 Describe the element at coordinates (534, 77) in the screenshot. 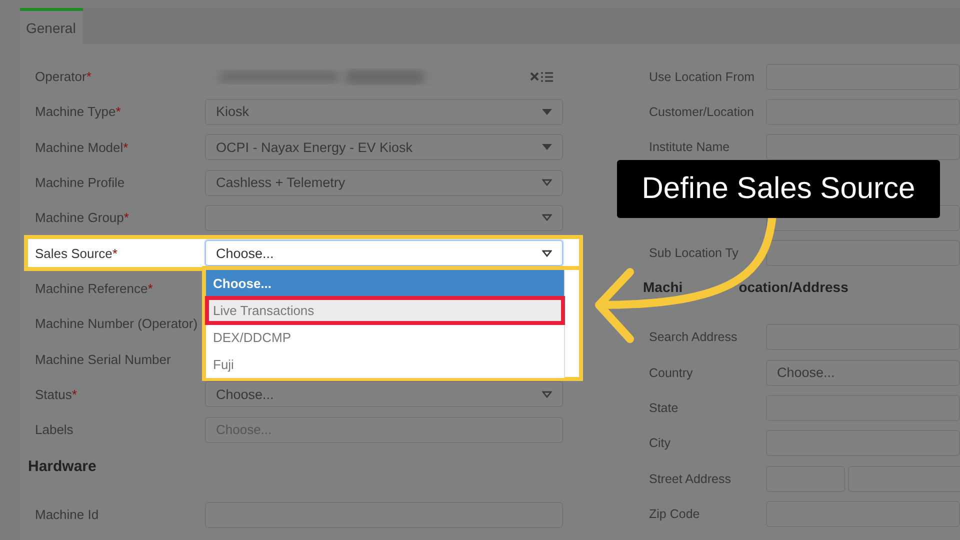

I see `clear-icon` at that location.